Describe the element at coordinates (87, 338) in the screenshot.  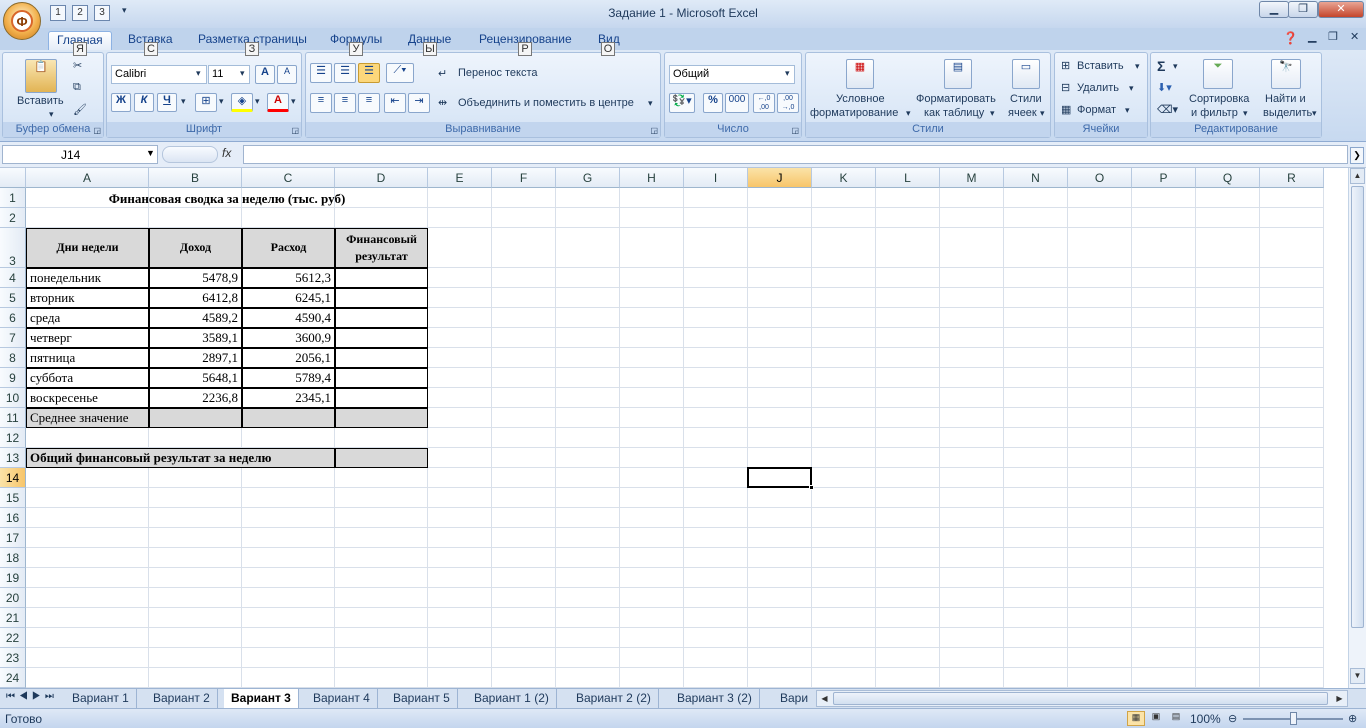
I see `cell-day: четверг` at that location.